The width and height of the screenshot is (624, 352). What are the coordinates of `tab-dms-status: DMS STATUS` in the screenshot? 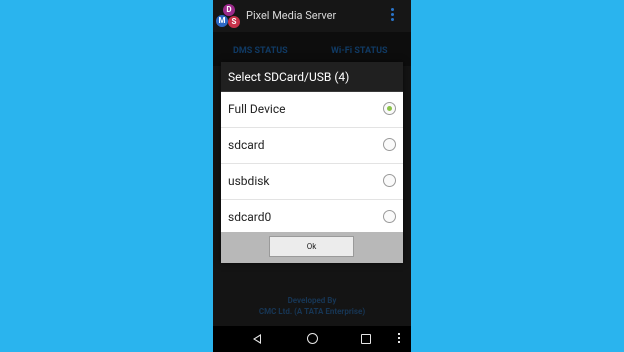 It's located at (260, 51).